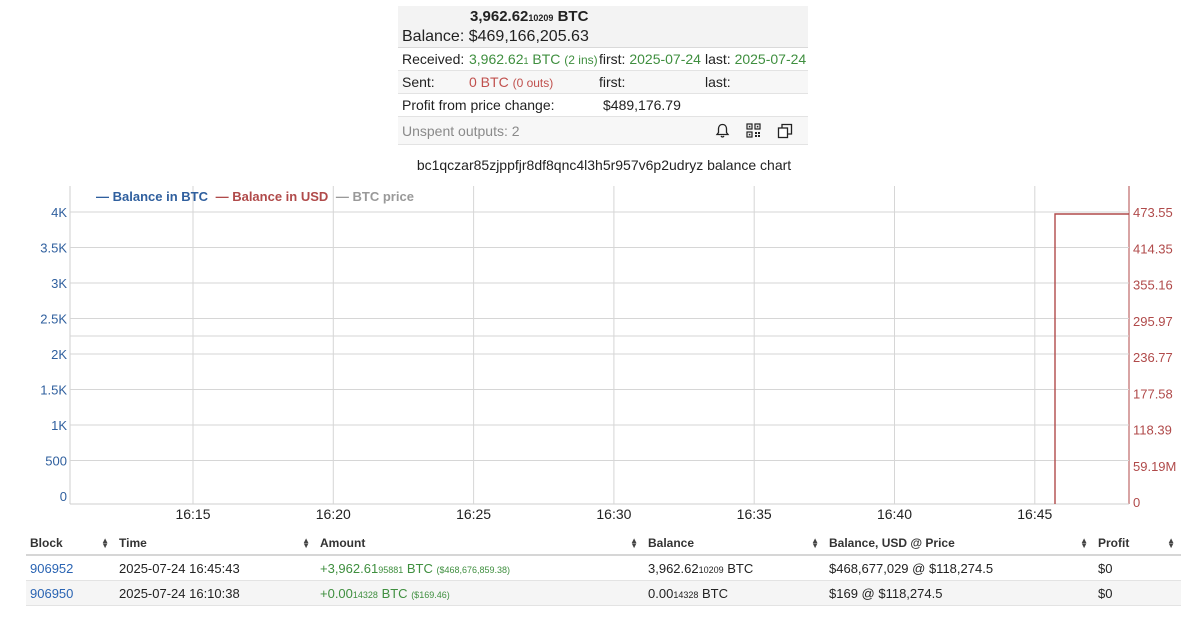  I want to click on x-tick-label: 16:35, so click(754, 514).